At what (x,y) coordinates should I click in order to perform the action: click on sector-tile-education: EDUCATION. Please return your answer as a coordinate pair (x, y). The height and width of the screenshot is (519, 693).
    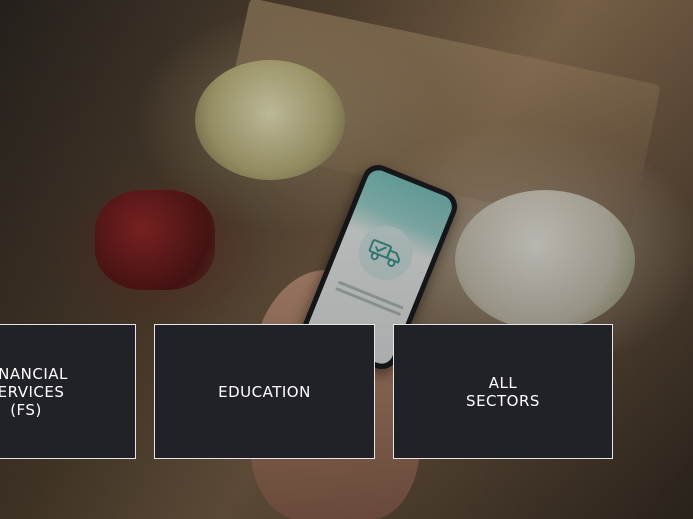
    Looking at the image, I should click on (264, 391).